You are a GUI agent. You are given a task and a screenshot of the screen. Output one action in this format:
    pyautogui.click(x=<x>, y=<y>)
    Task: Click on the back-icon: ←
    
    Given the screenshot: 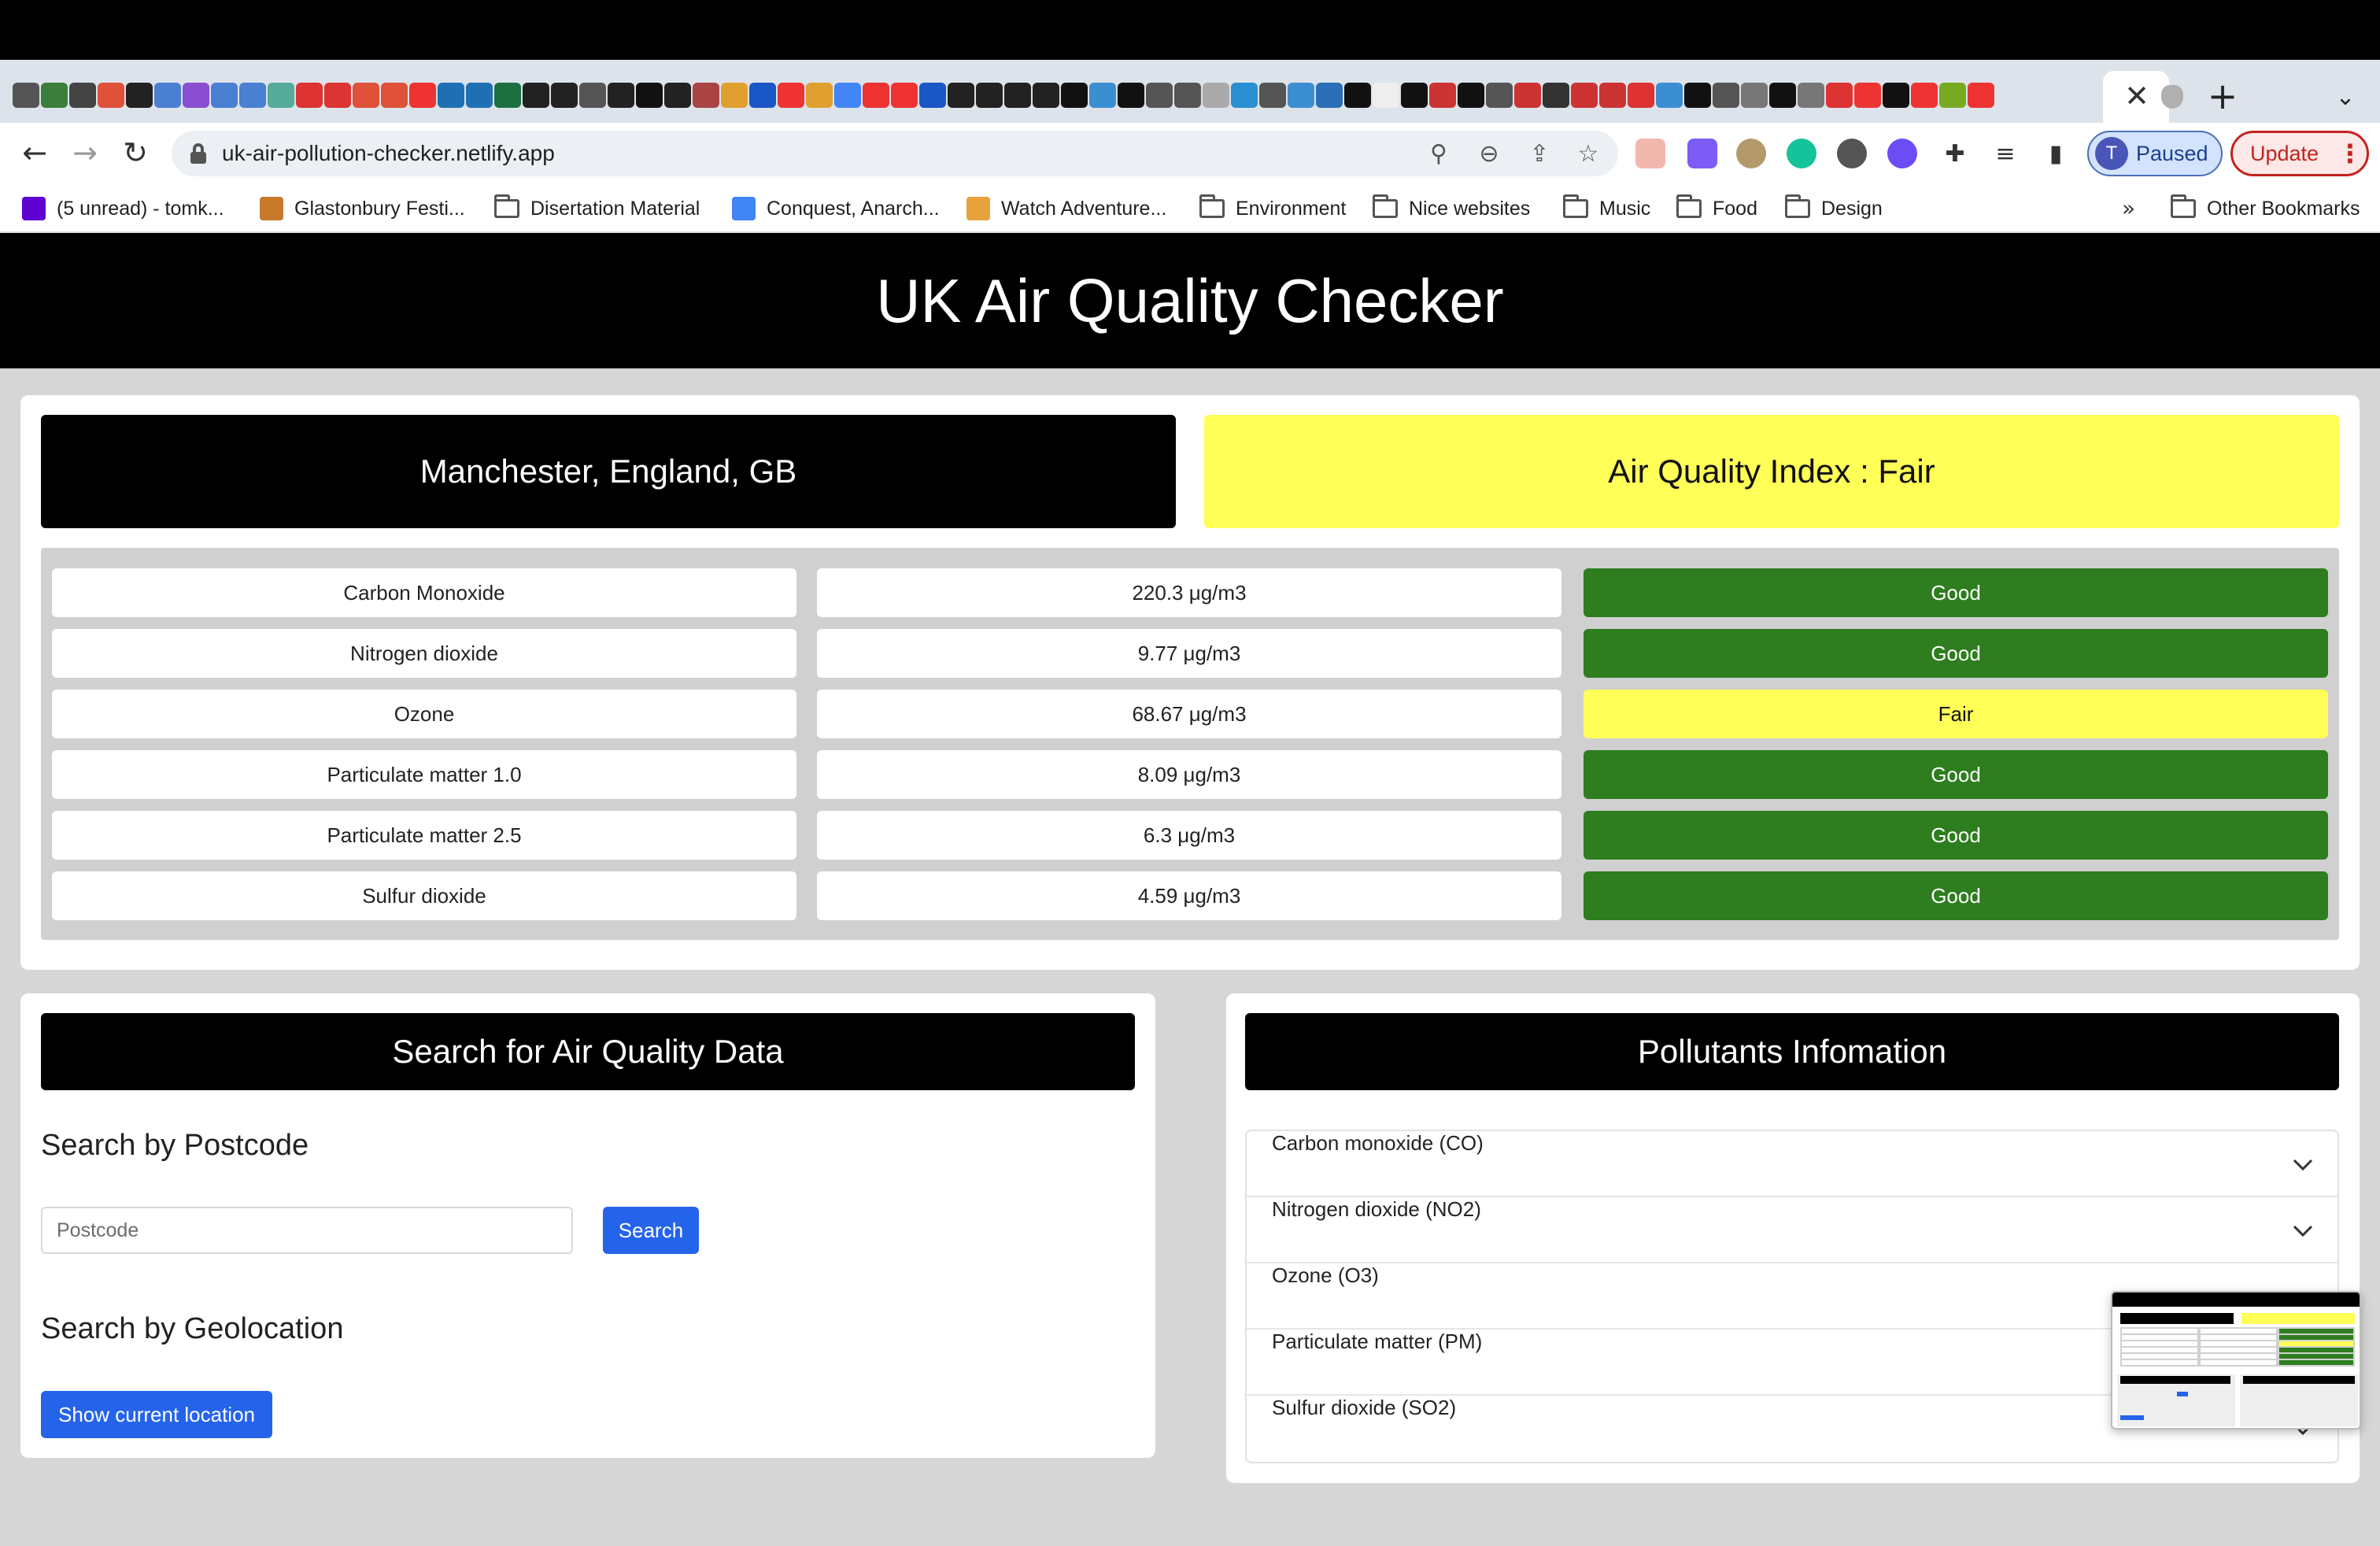 What is the action you would take?
    pyautogui.click(x=34, y=152)
    